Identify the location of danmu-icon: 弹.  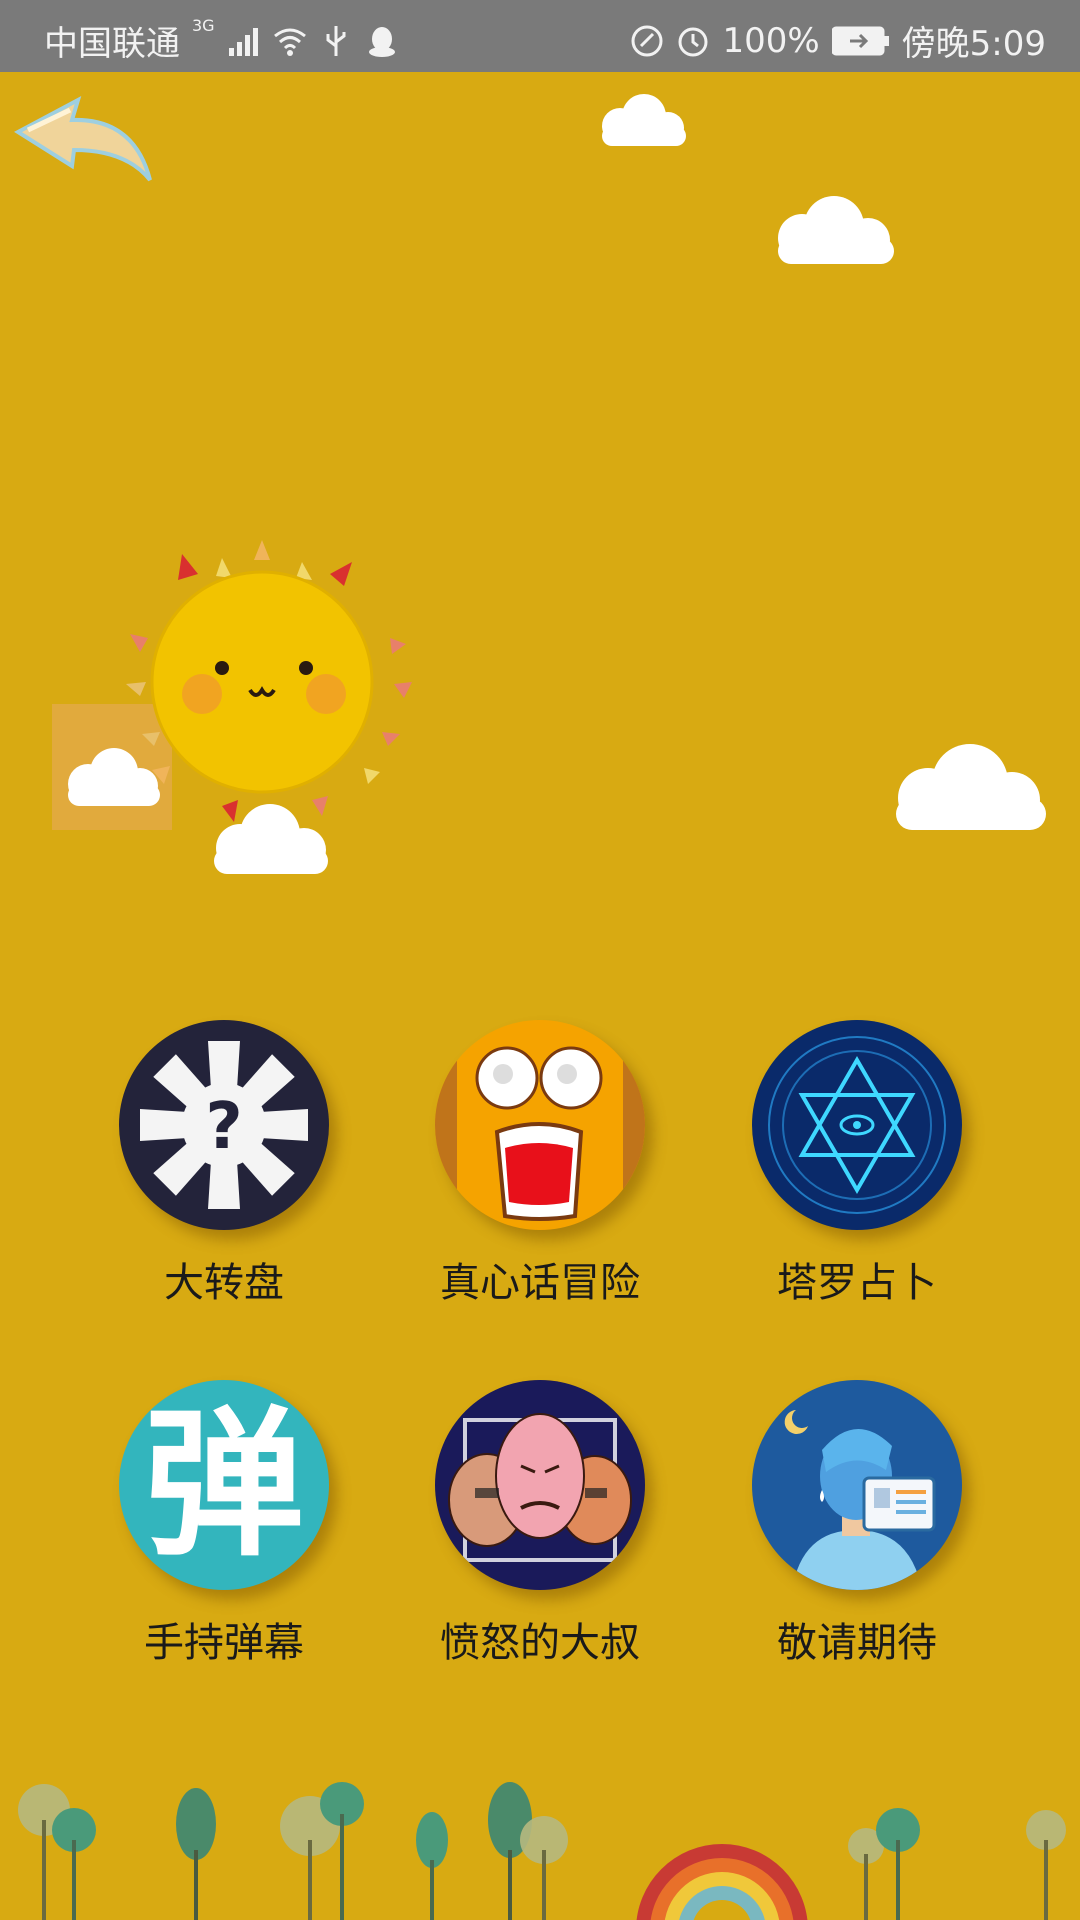
(224, 1485).